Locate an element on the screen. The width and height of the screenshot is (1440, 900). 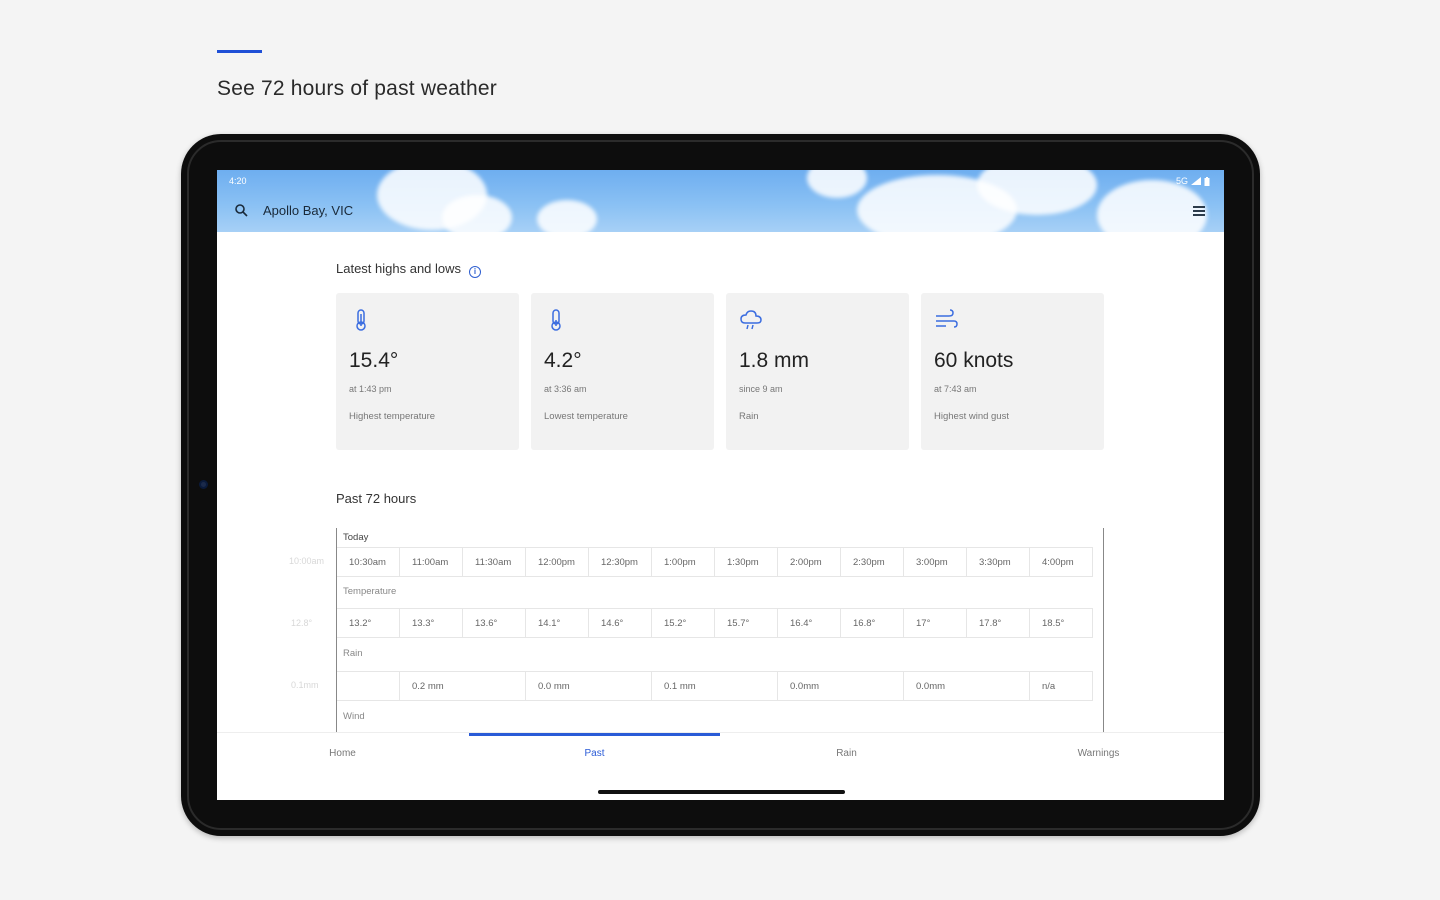
promo-headline: See 72 hours of past weather is located at coordinates (357, 88).